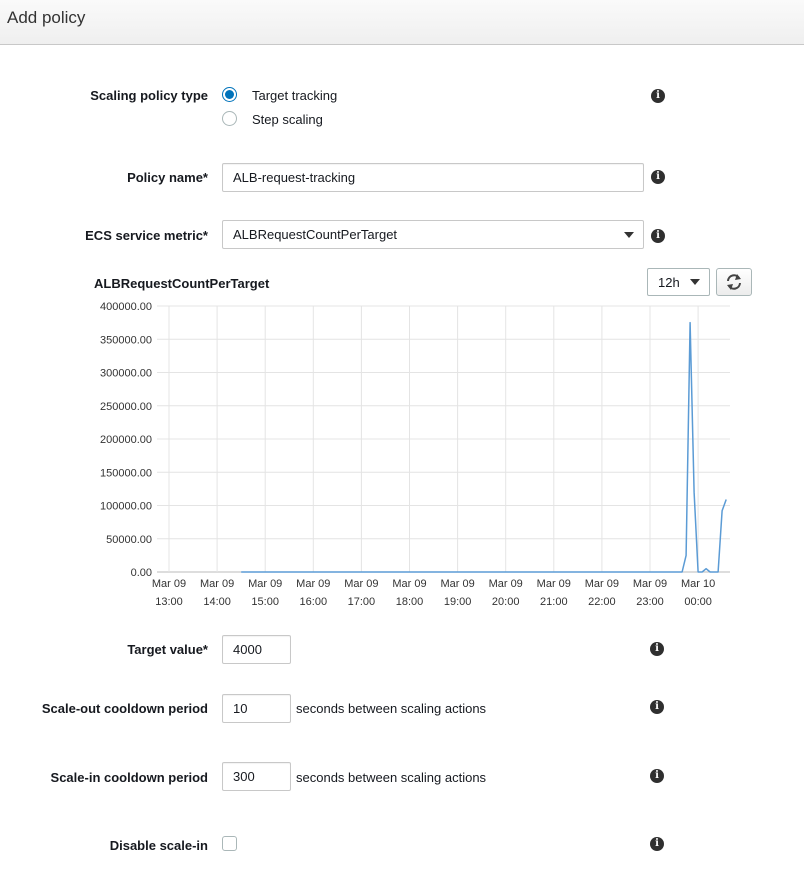  What do you see at coordinates (126, 440) in the screenshot?
I see `y-tick-label: 200000.00` at bounding box center [126, 440].